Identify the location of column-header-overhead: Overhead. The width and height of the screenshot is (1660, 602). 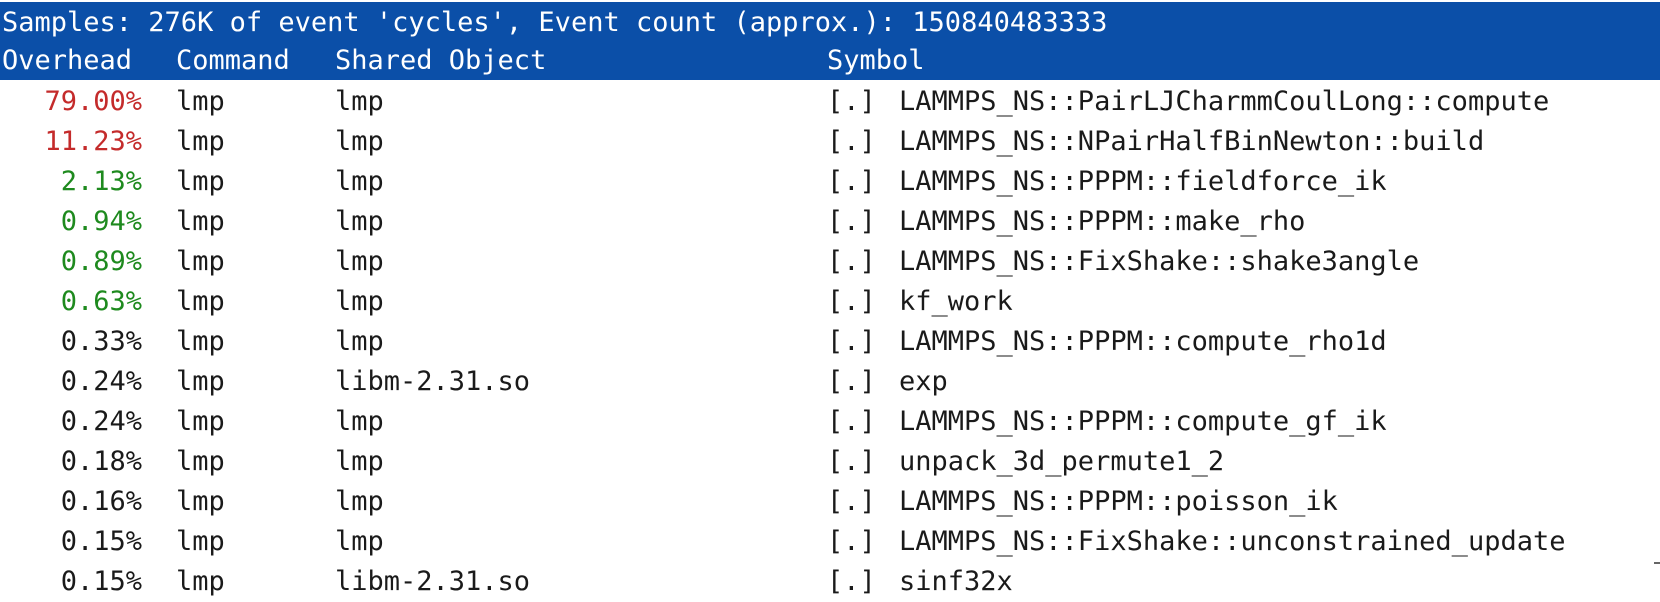
(67, 61).